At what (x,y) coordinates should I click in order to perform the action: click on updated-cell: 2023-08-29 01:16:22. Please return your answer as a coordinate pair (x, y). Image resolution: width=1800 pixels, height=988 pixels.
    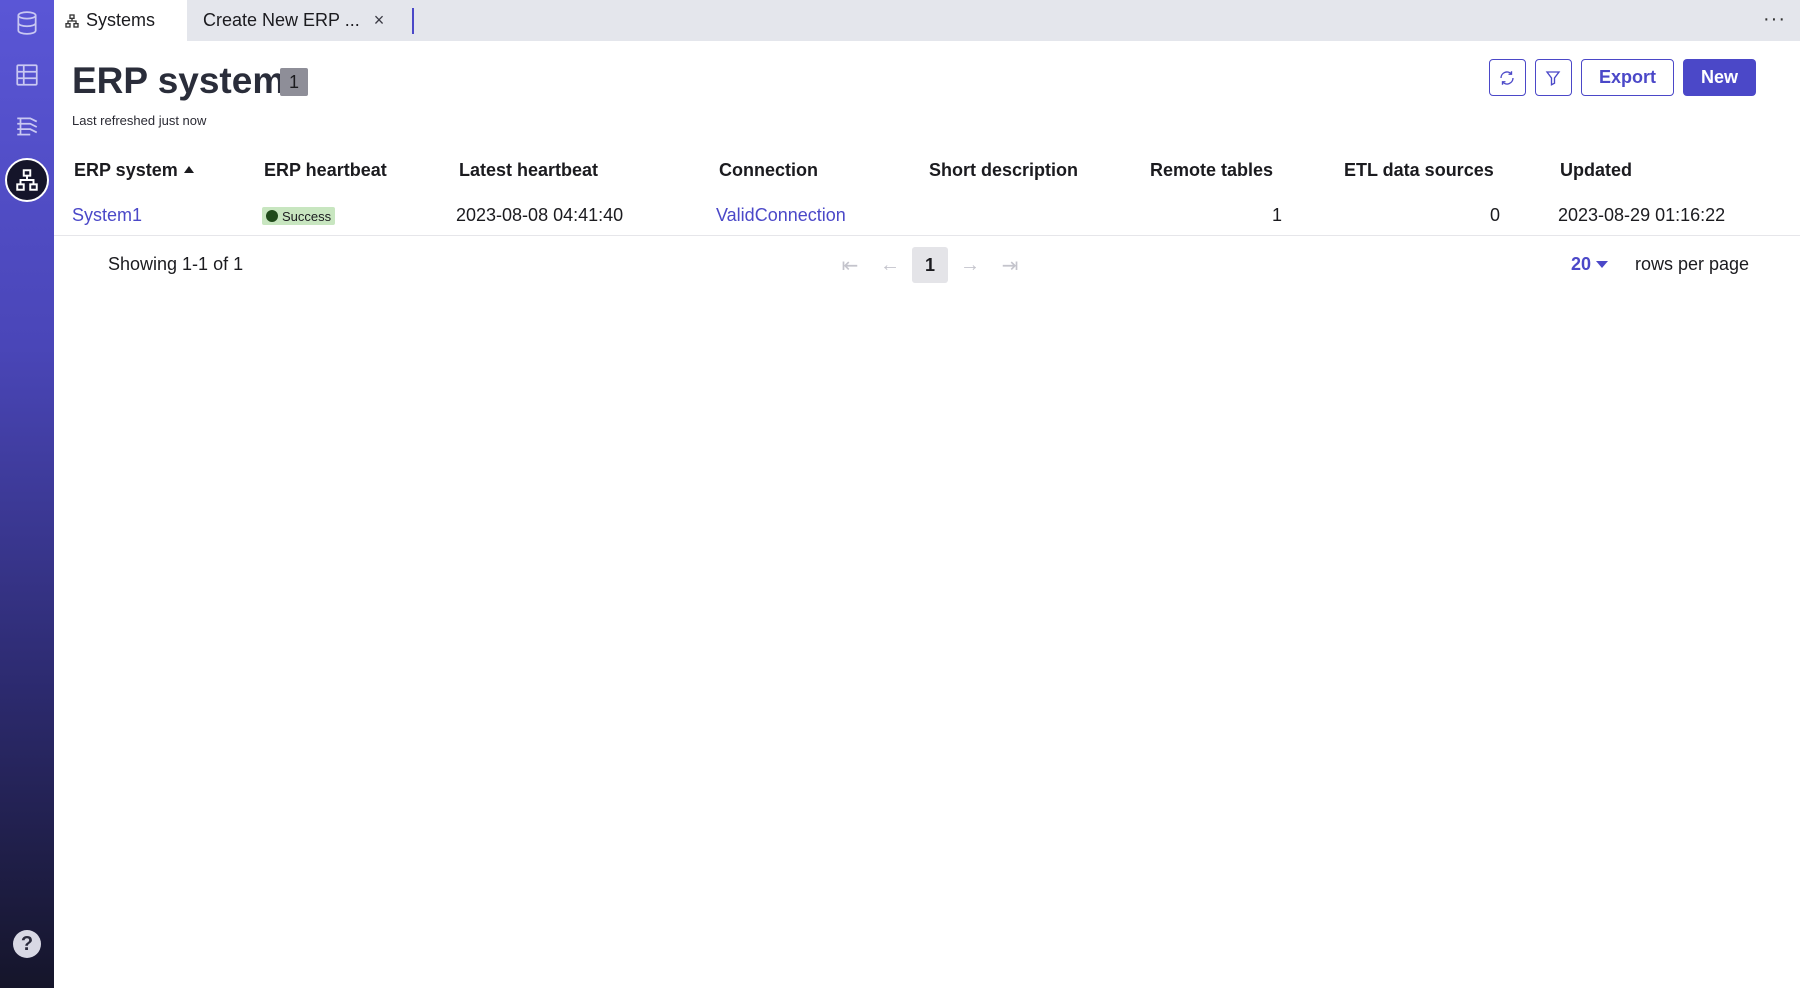
    Looking at the image, I should click on (1642, 215).